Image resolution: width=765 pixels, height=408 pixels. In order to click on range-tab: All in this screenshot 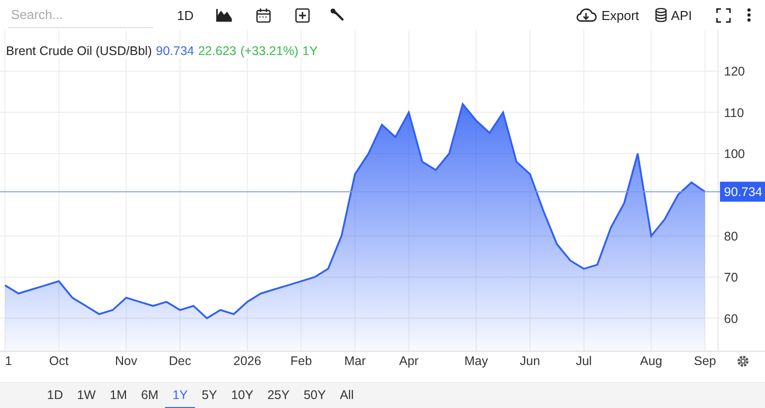, I will do `click(346, 395)`.